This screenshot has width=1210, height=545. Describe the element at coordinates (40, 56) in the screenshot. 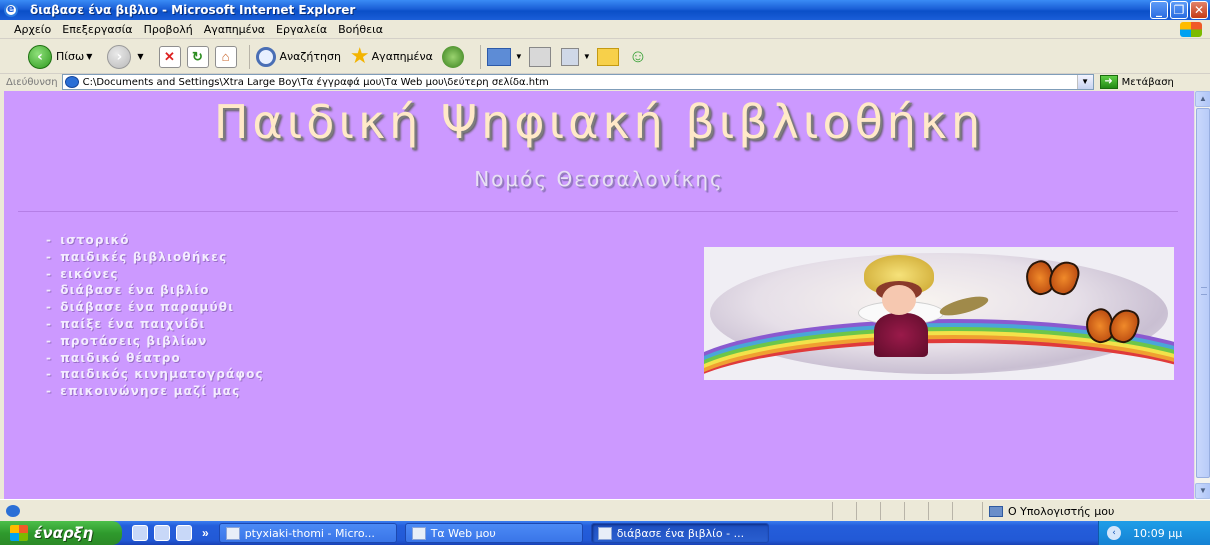

I see `back-arrow-icon: ‹` at that location.